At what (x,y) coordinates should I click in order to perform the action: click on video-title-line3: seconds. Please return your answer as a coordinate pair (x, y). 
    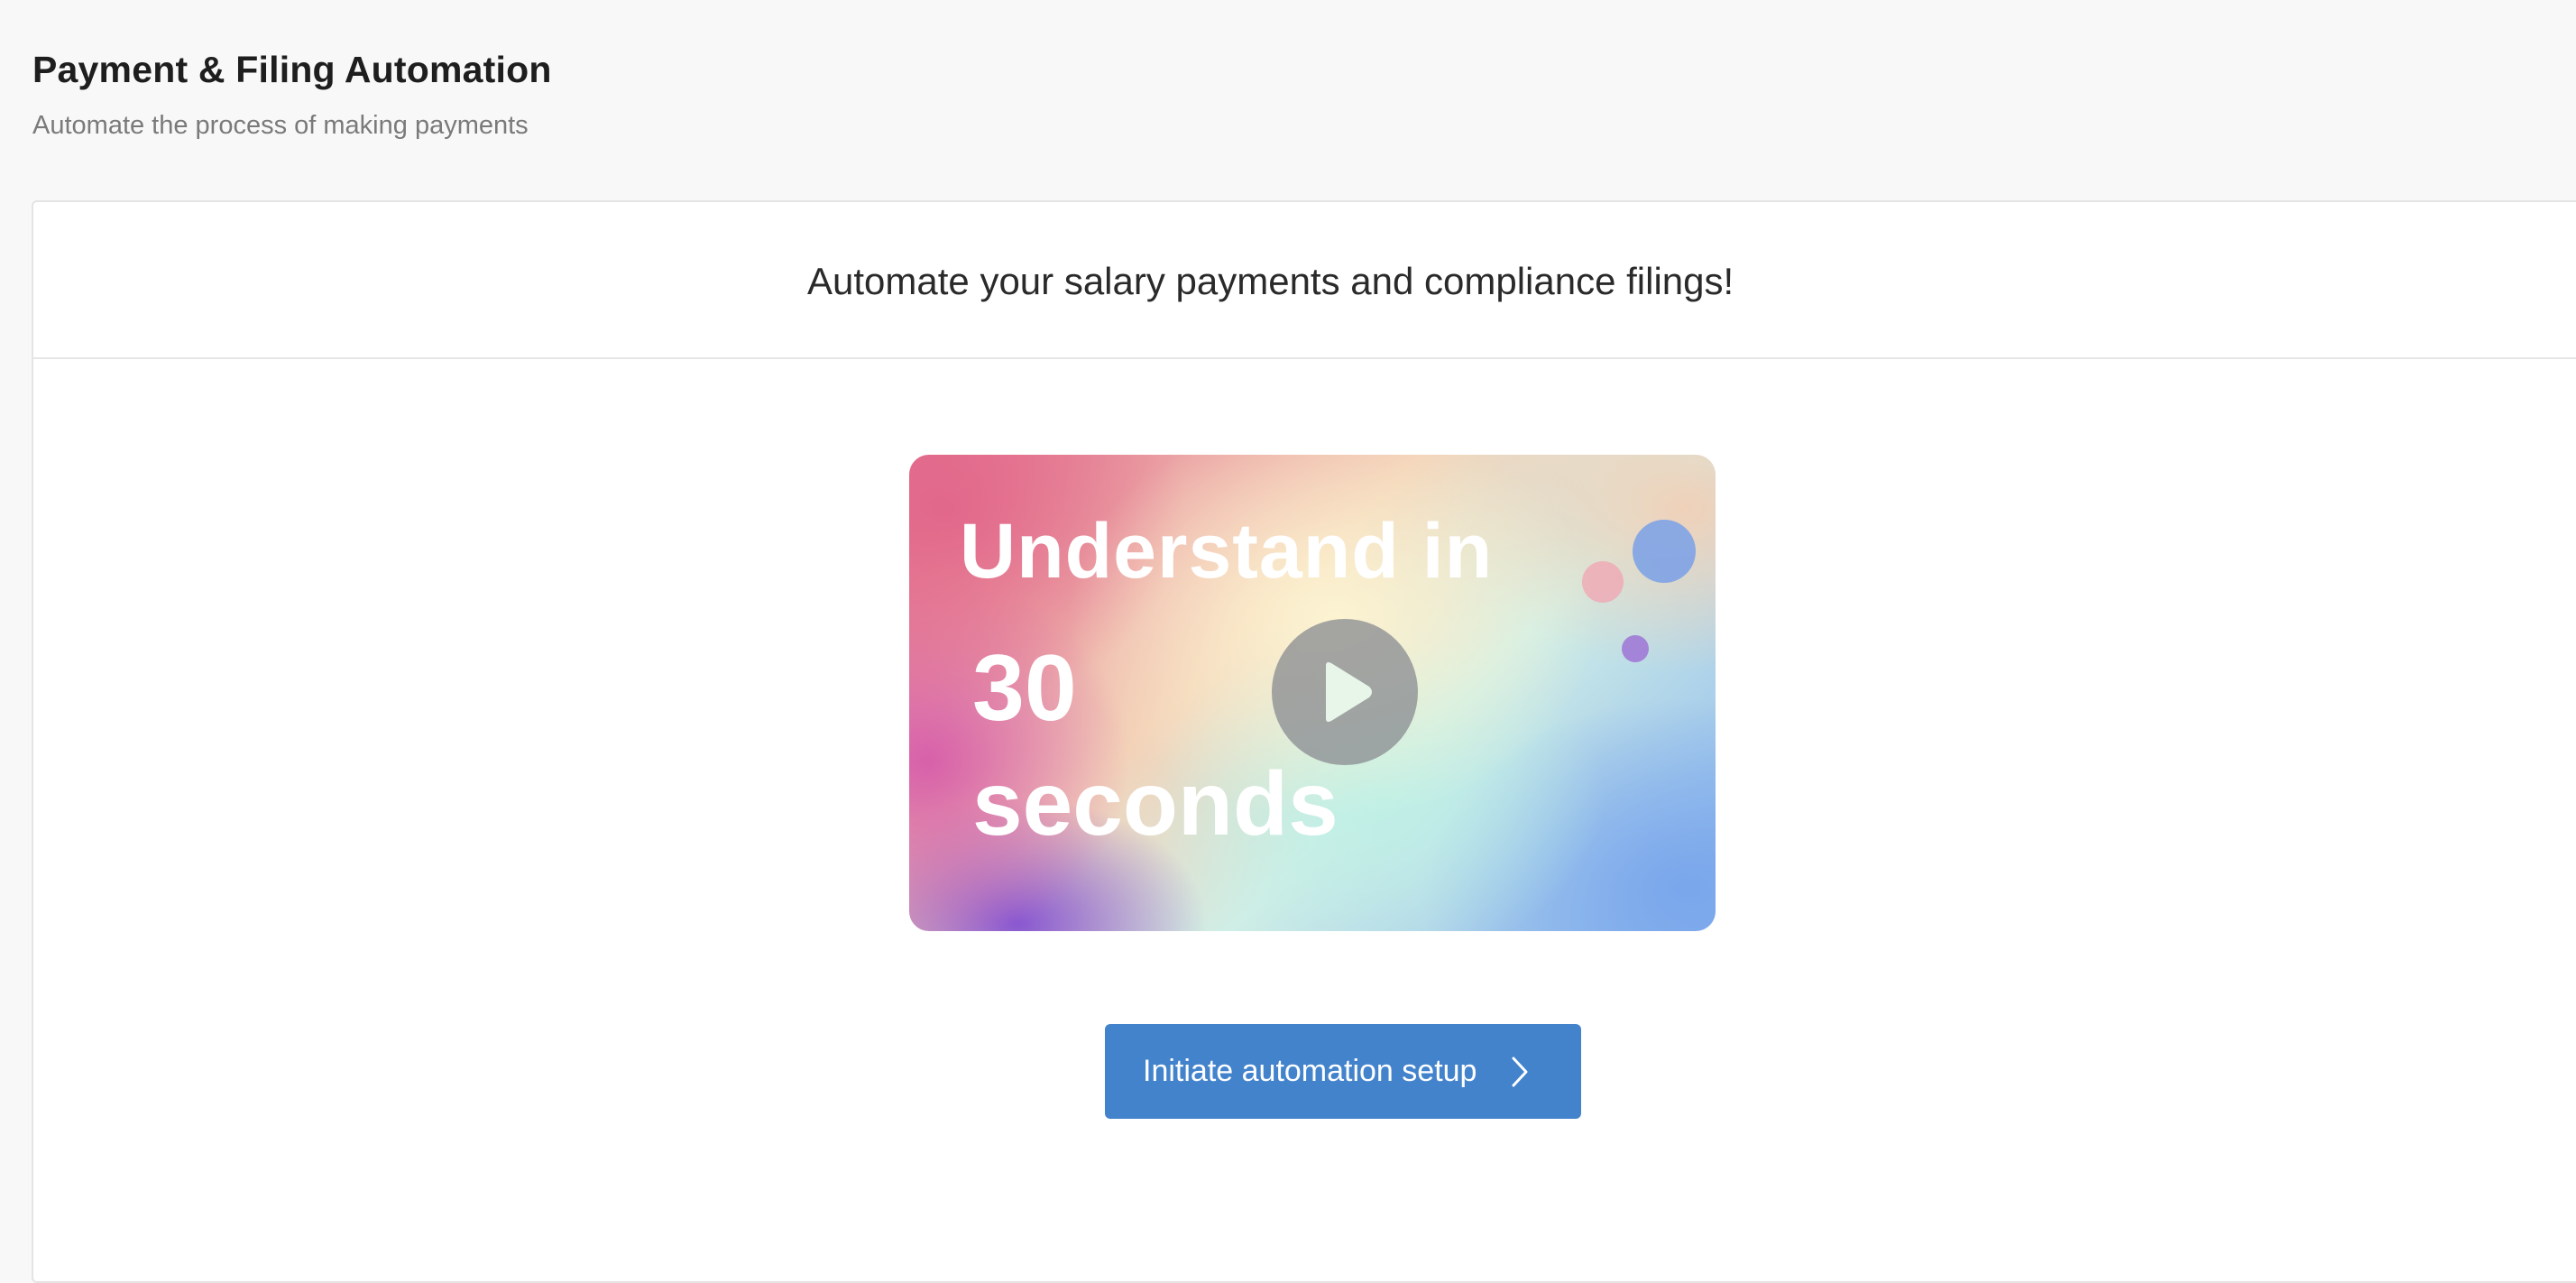
    Looking at the image, I should click on (1155, 804).